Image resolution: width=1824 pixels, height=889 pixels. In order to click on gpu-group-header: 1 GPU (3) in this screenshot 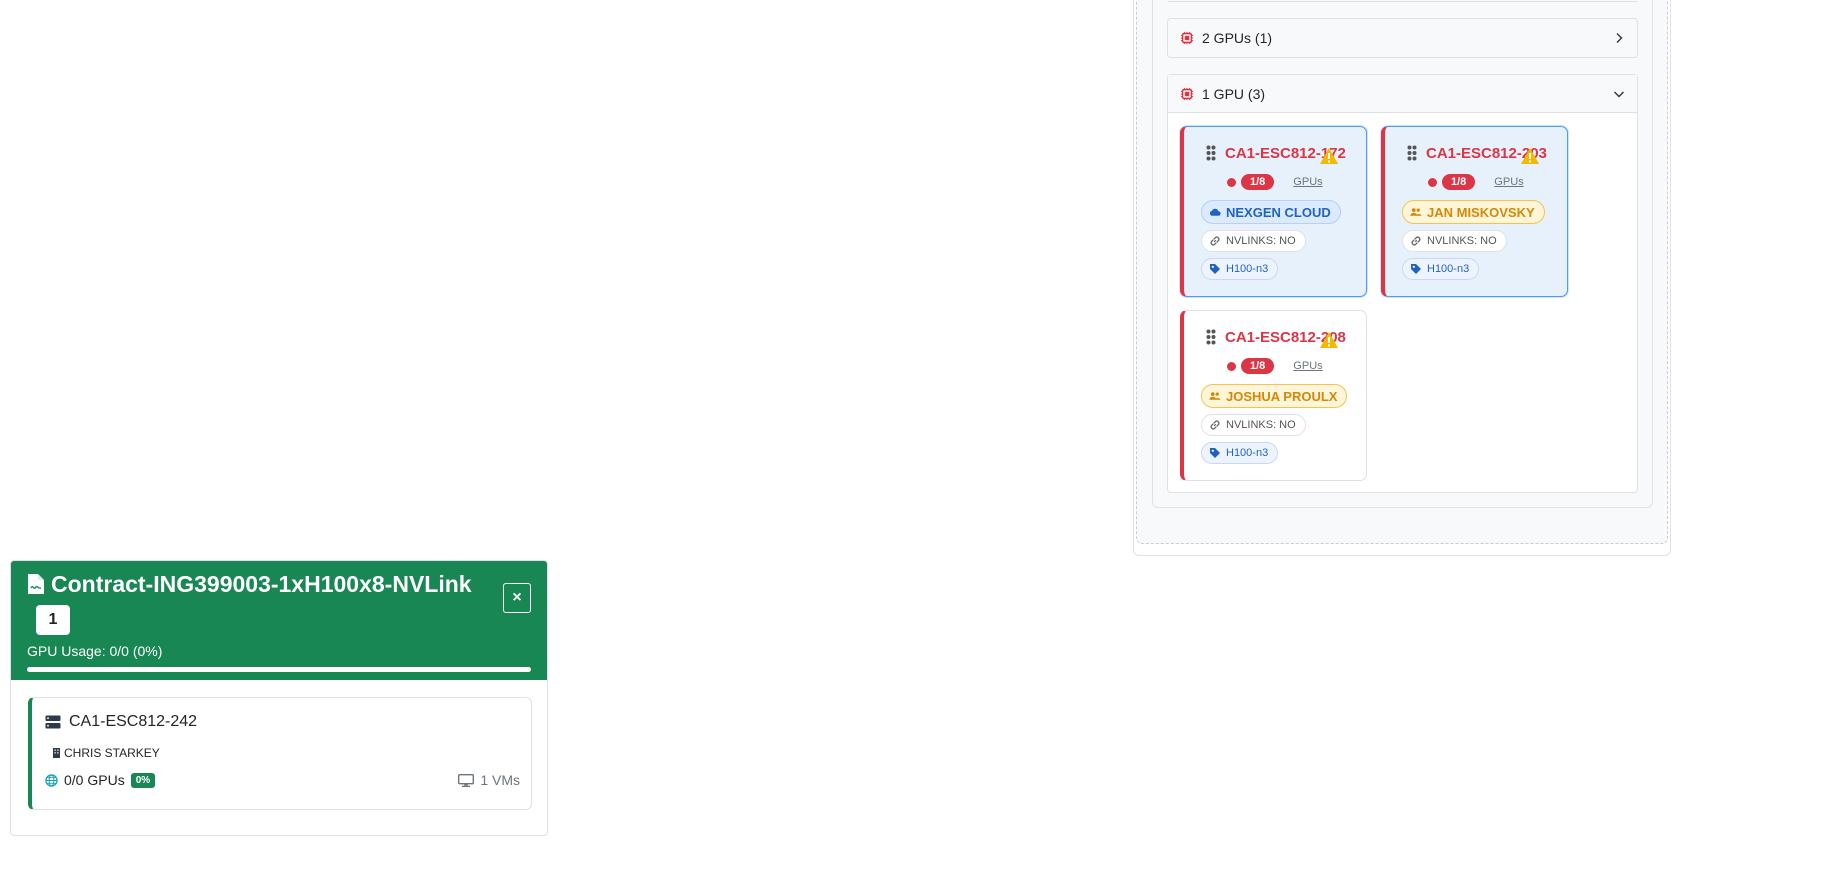, I will do `click(1402, 94)`.